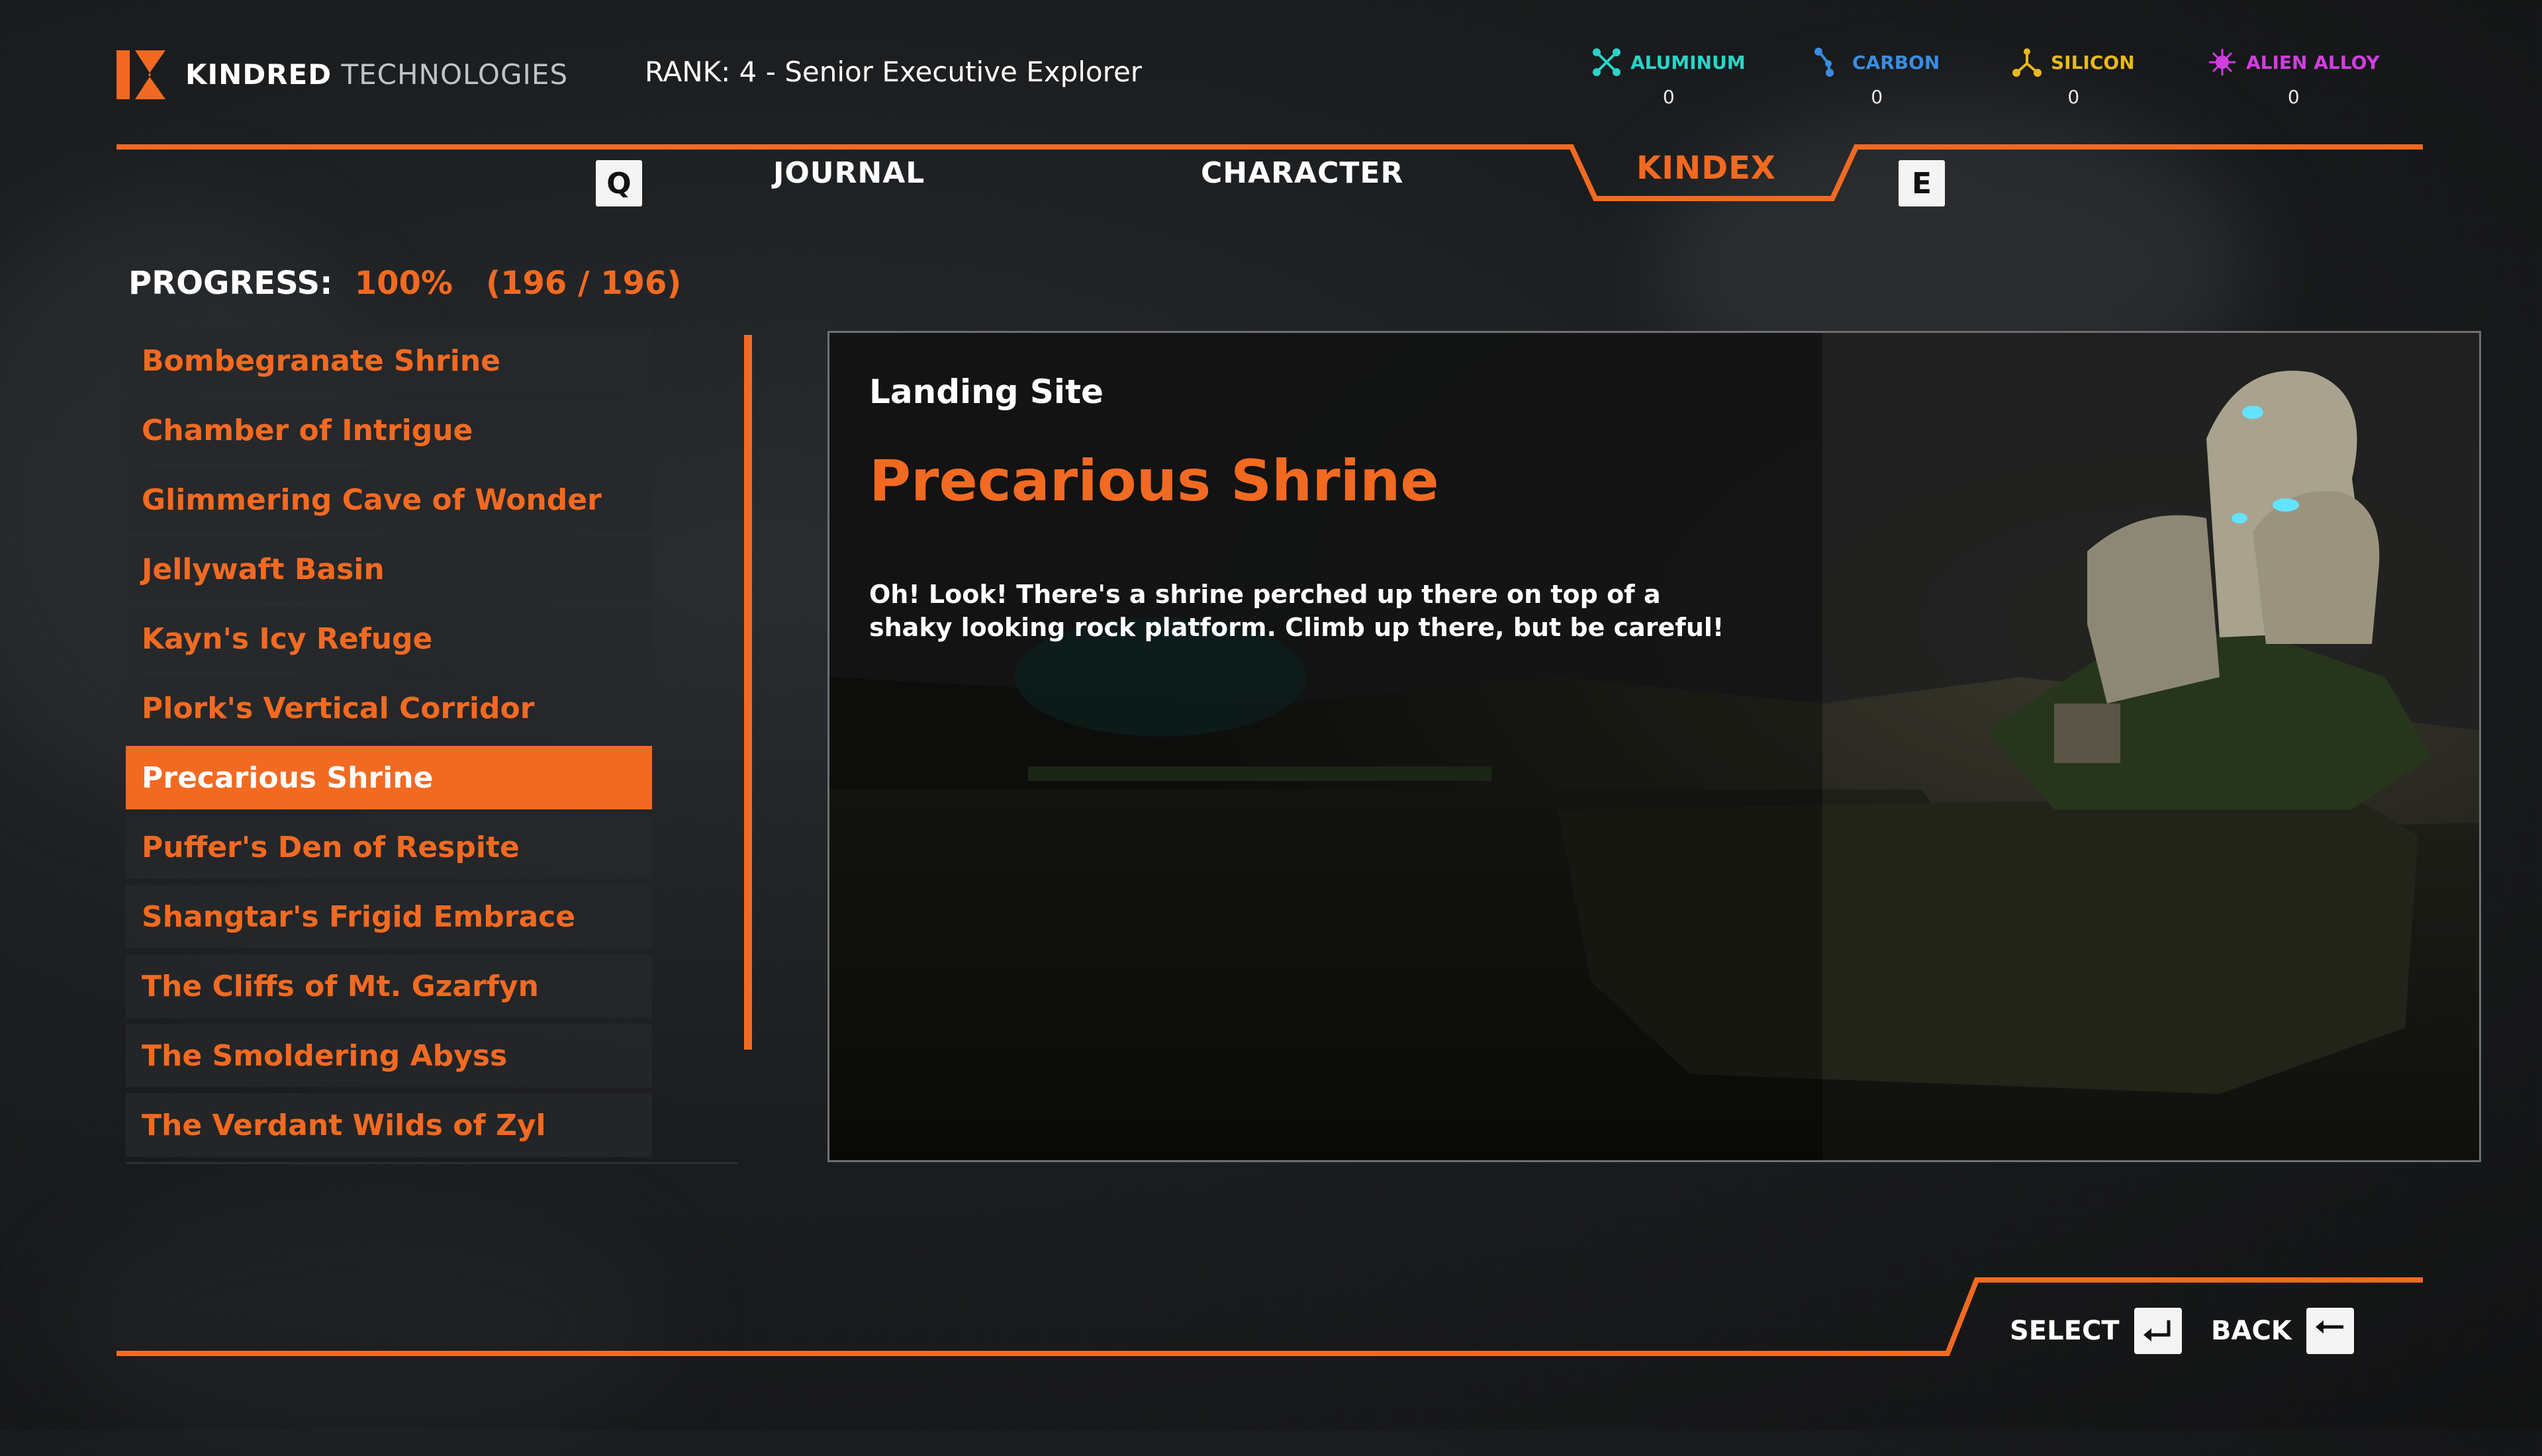 Image resolution: width=2542 pixels, height=1456 pixels. What do you see at coordinates (2222, 62) in the screenshot?
I see `alien-alloy-icon` at bounding box center [2222, 62].